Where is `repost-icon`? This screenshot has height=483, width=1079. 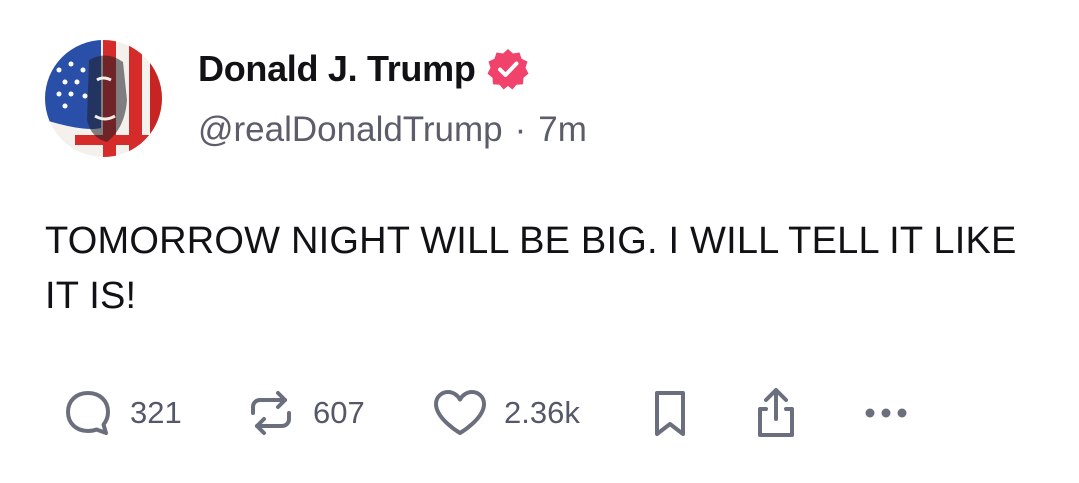 repost-icon is located at coordinates (271, 413).